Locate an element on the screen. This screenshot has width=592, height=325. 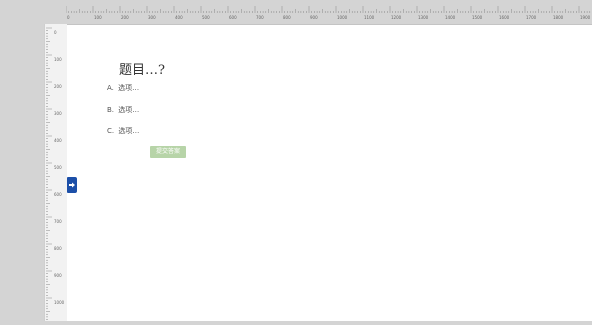
top-ruler-label: 300 is located at coordinates (152, 17).